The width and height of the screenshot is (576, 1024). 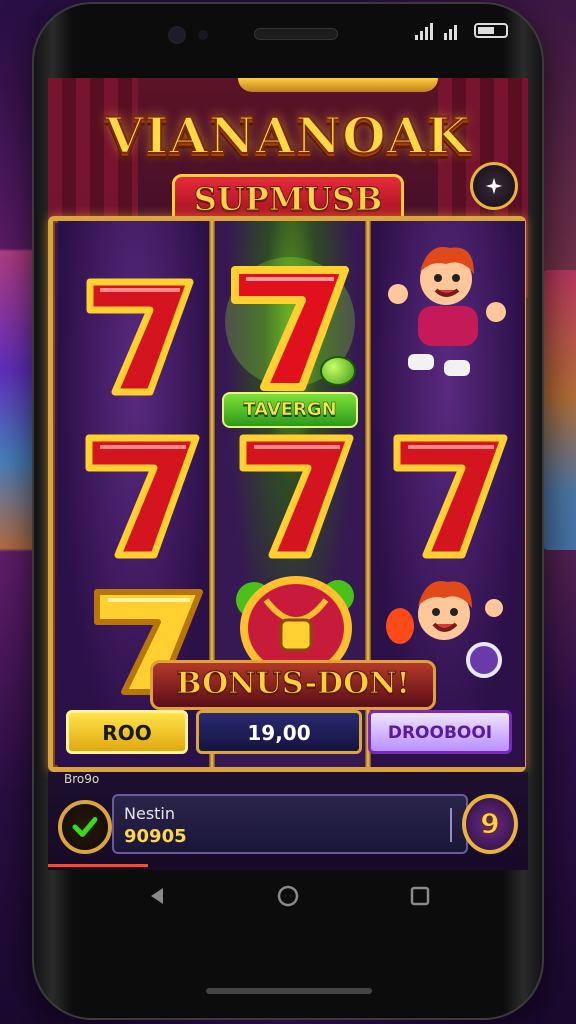 I want to click on wifi-signal-icon, so click(x=450, y=31).